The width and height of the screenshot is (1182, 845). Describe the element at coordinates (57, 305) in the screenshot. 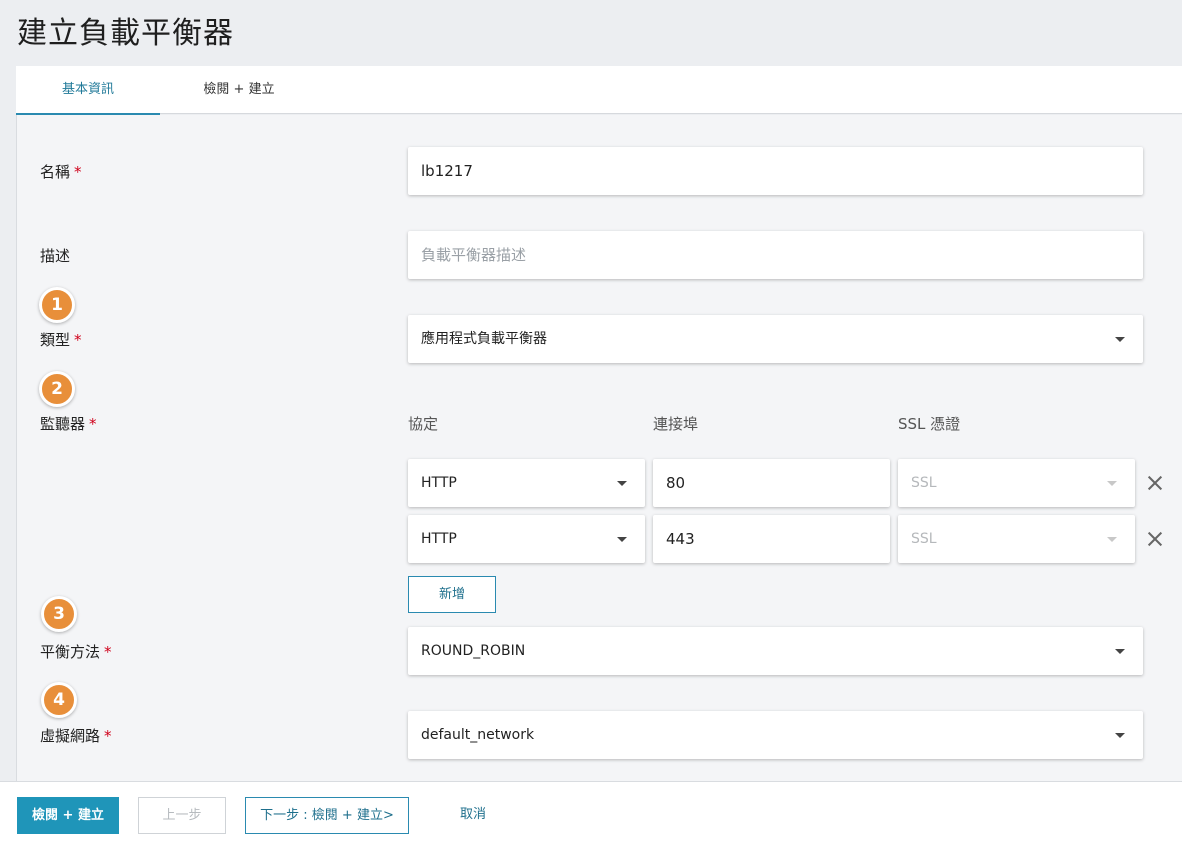

I see `step-badge-1: 1` at that location.